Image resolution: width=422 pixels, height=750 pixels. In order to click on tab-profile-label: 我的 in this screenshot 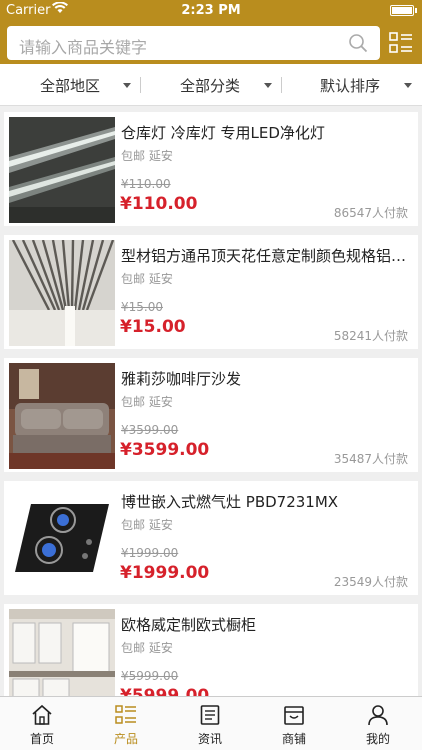, I will do `click(377, 739)`.